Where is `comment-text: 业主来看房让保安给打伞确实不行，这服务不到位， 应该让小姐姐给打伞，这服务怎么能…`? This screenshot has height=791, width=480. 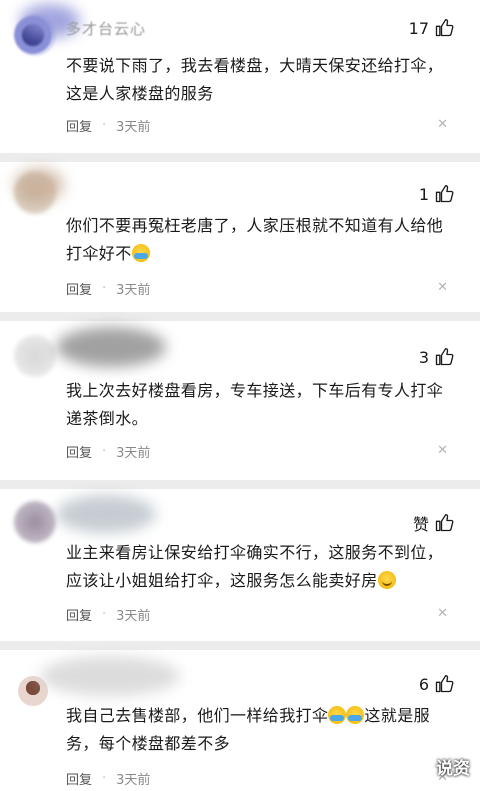
comment-text: 业主来看房让保安给打伞确实不行，这服务不到位， 应该让小姐姐给打伞，这服务怎么能… is located at coordinates (261, 567).